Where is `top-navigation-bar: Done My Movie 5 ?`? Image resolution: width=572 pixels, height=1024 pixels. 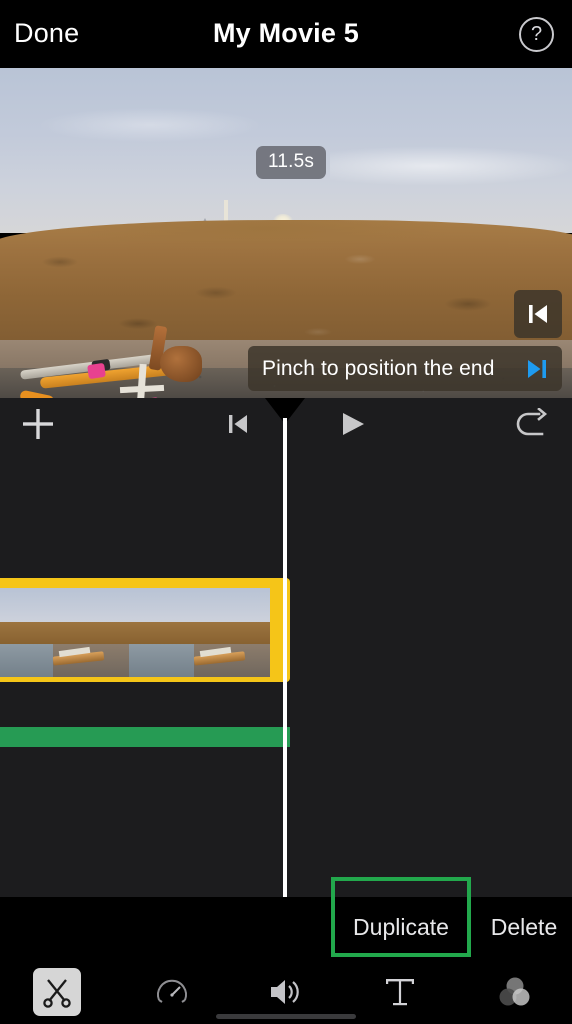 top-navigation-bar: Done My Movie 5 ? is located at coordinates (286, 34).